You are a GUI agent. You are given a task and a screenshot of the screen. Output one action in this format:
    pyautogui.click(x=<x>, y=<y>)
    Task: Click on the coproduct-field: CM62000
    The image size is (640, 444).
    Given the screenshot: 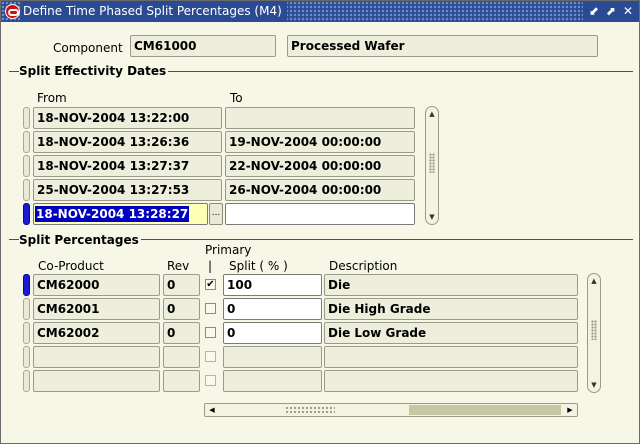 What is the action you would take?
    pyautogui.click(x=96, y=285)
    